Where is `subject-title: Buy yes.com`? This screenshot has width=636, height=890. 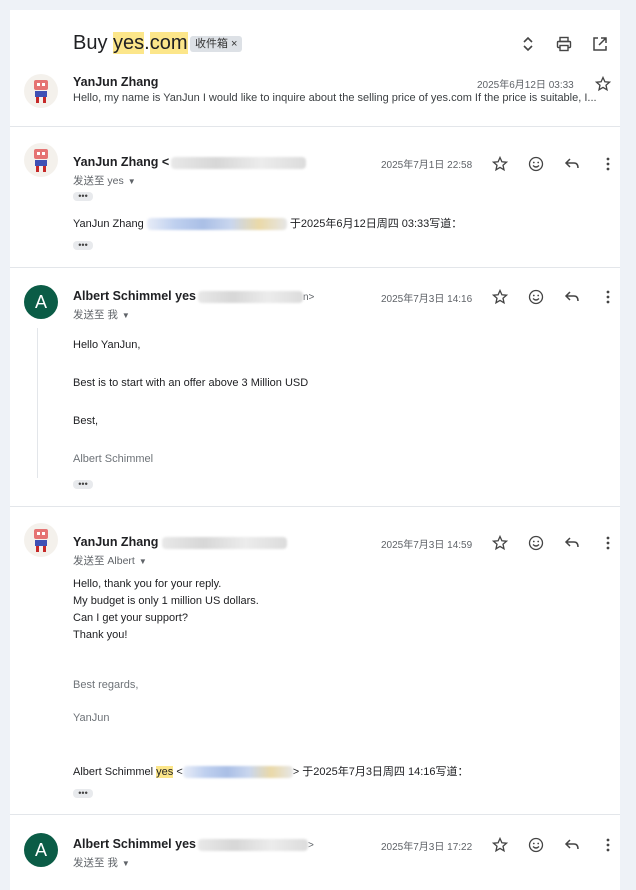 subject-title: Buy yes.com is located at coordinates (130, 43).